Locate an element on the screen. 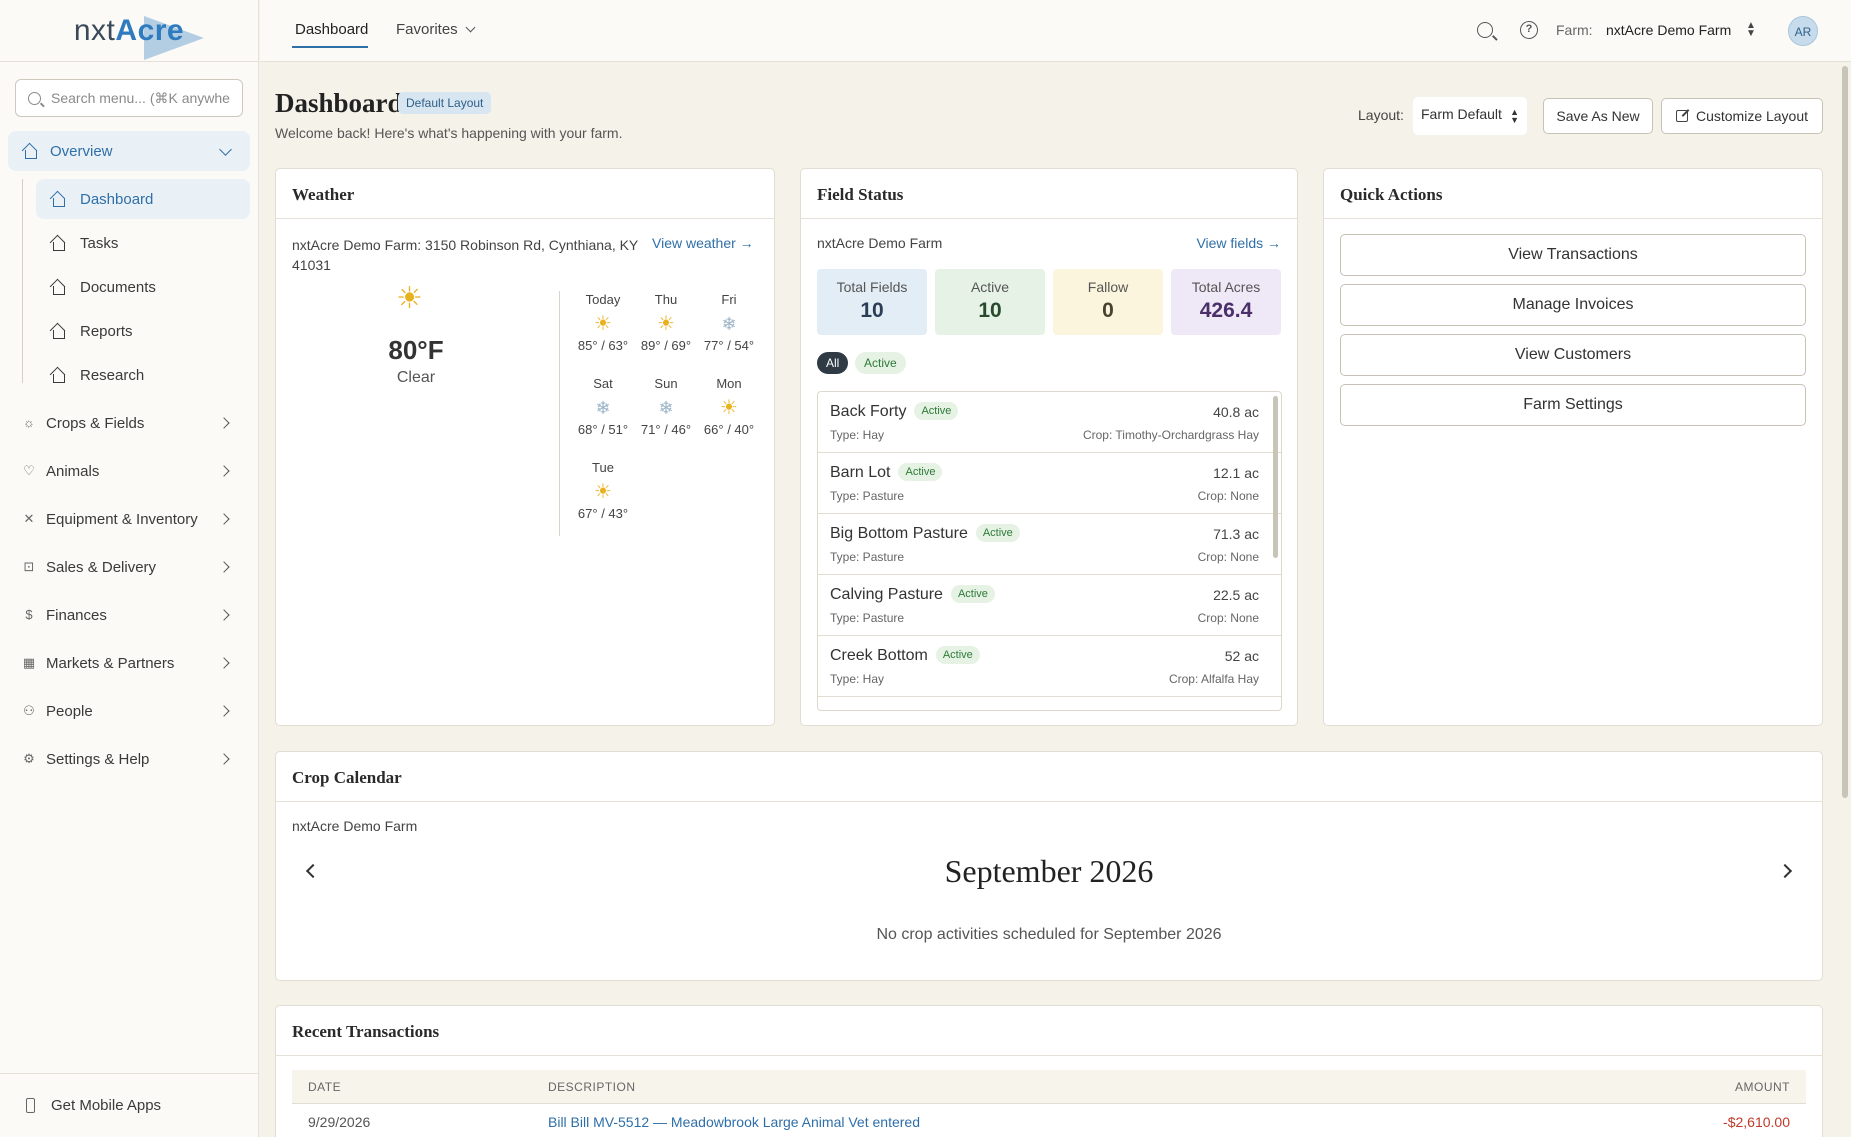  home-icon is located at coordinates (58, 243).